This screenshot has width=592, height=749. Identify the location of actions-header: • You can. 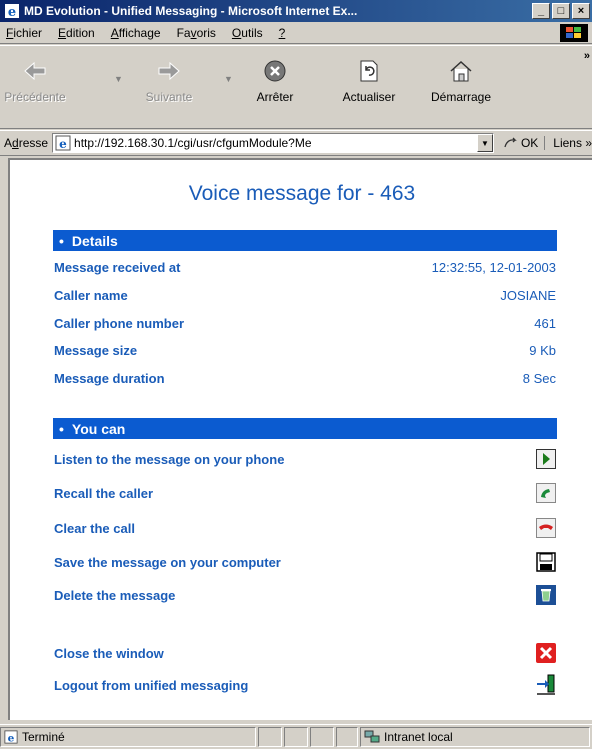
(305, 428).